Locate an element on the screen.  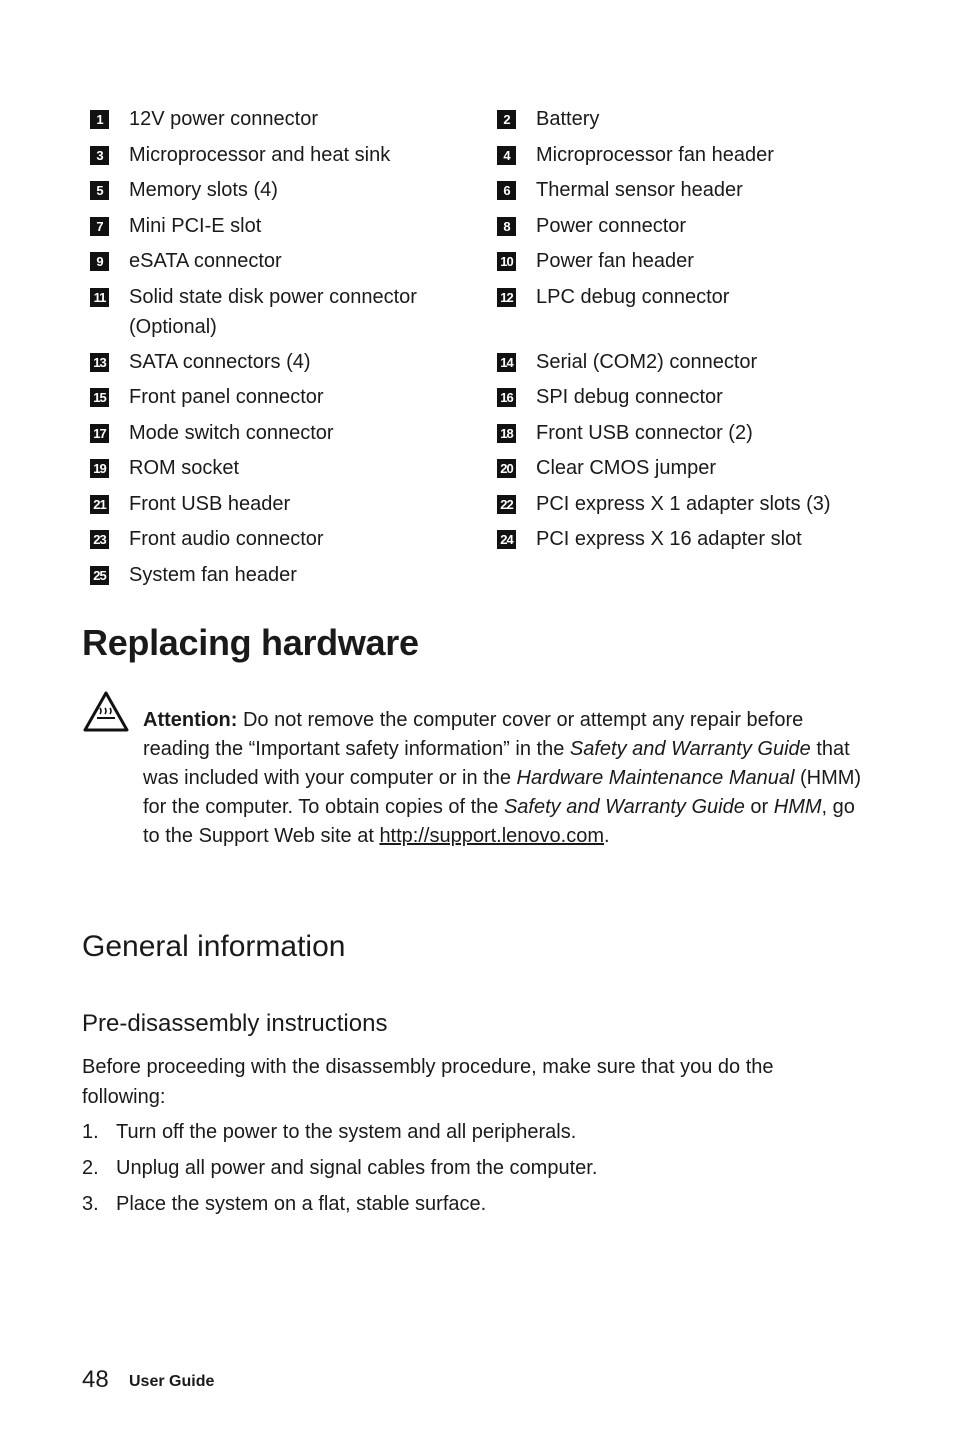
attention-text: . is located at coordinates (607, 836).